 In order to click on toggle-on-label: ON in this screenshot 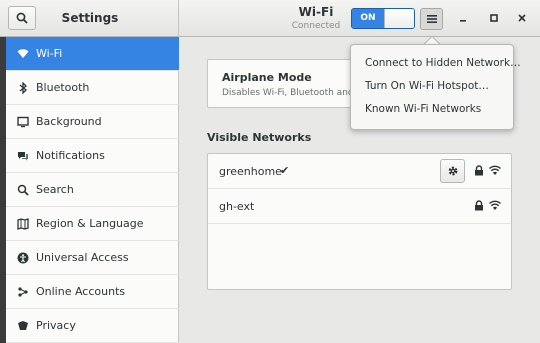, I will do `click(368, 18)`.